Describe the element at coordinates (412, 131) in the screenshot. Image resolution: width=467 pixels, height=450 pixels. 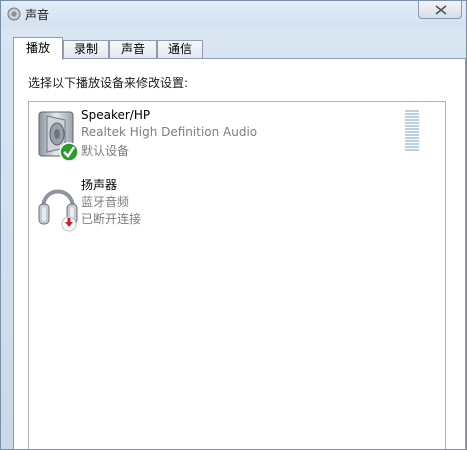
I see `volume-level-meter` at that location.